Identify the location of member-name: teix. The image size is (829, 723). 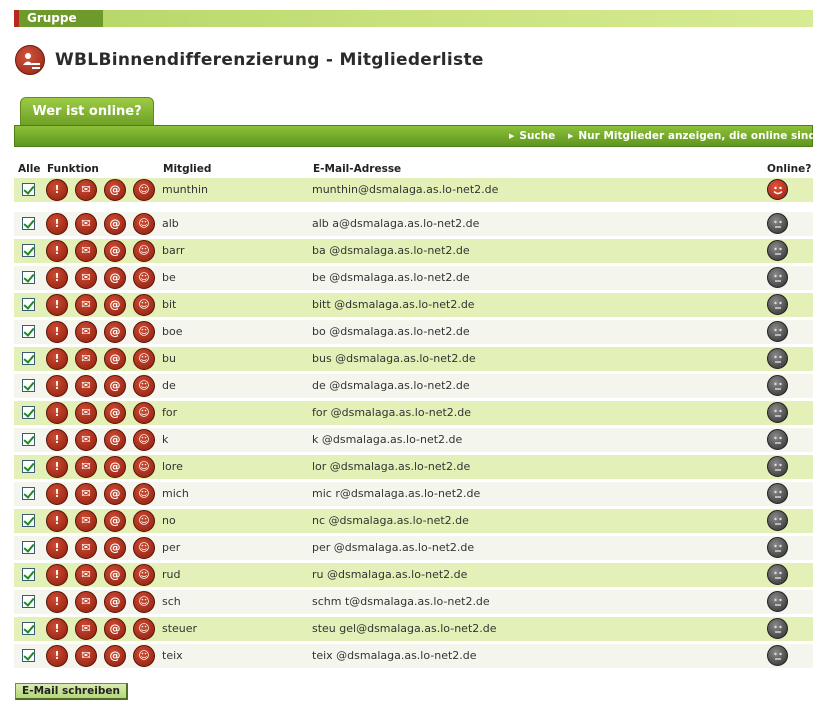
(172, 655).